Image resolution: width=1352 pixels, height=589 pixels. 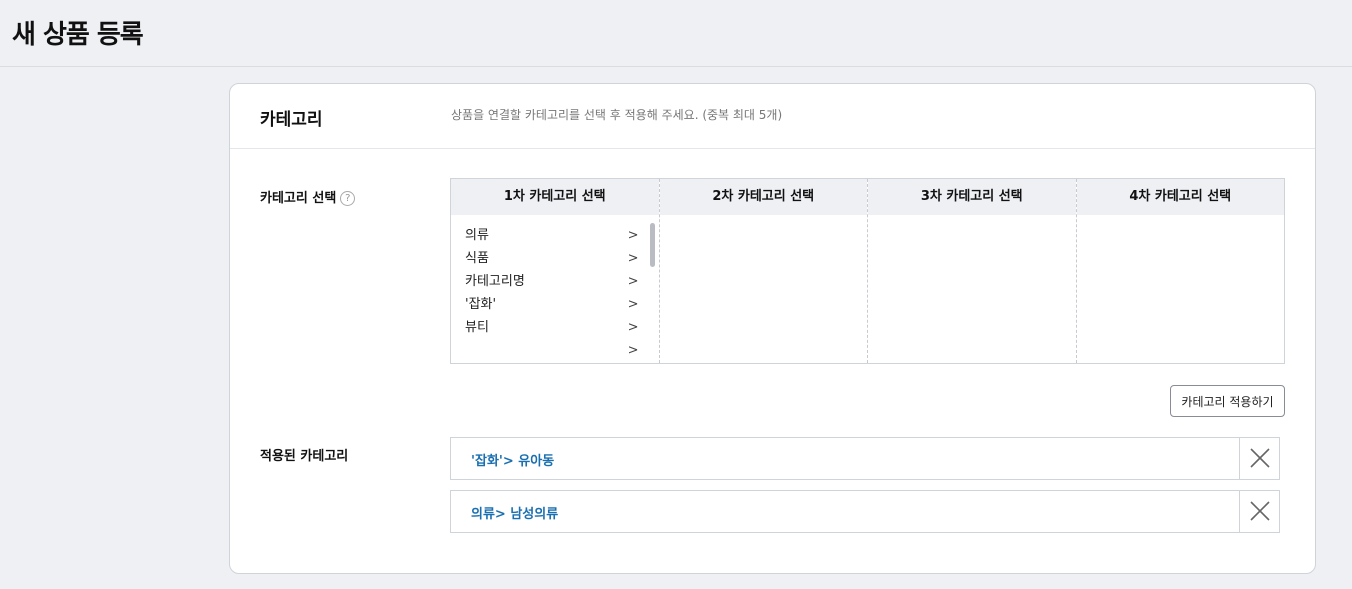 What do you see at coordinates (513, 461) in the screenshot?
I see `applied-category-path: '잡화'> 유아동` at bounding box center [513, 461].